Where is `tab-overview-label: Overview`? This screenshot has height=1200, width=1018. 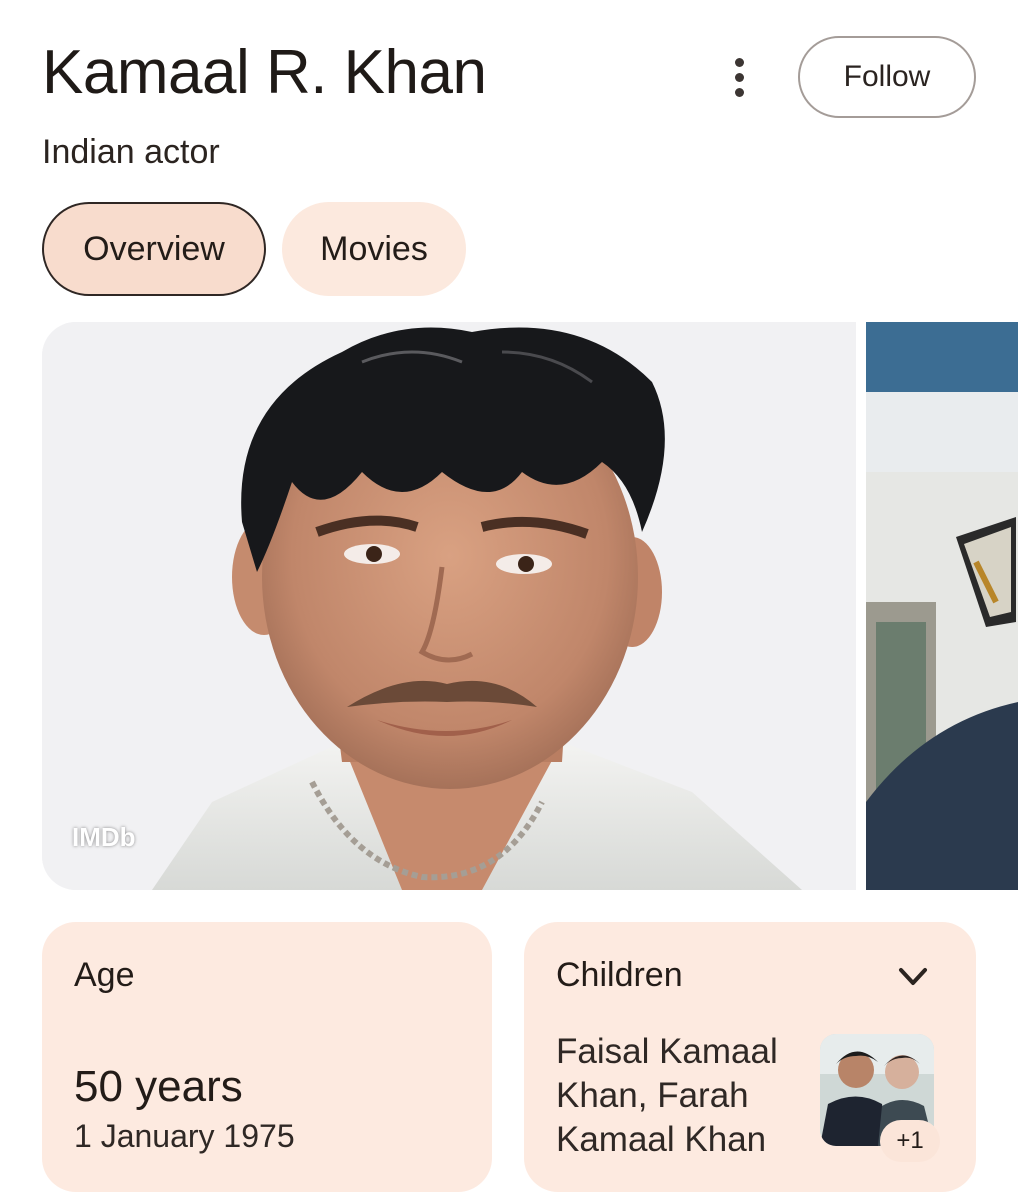 tab-overview-label: Overview is located at coordinates (154, 248).